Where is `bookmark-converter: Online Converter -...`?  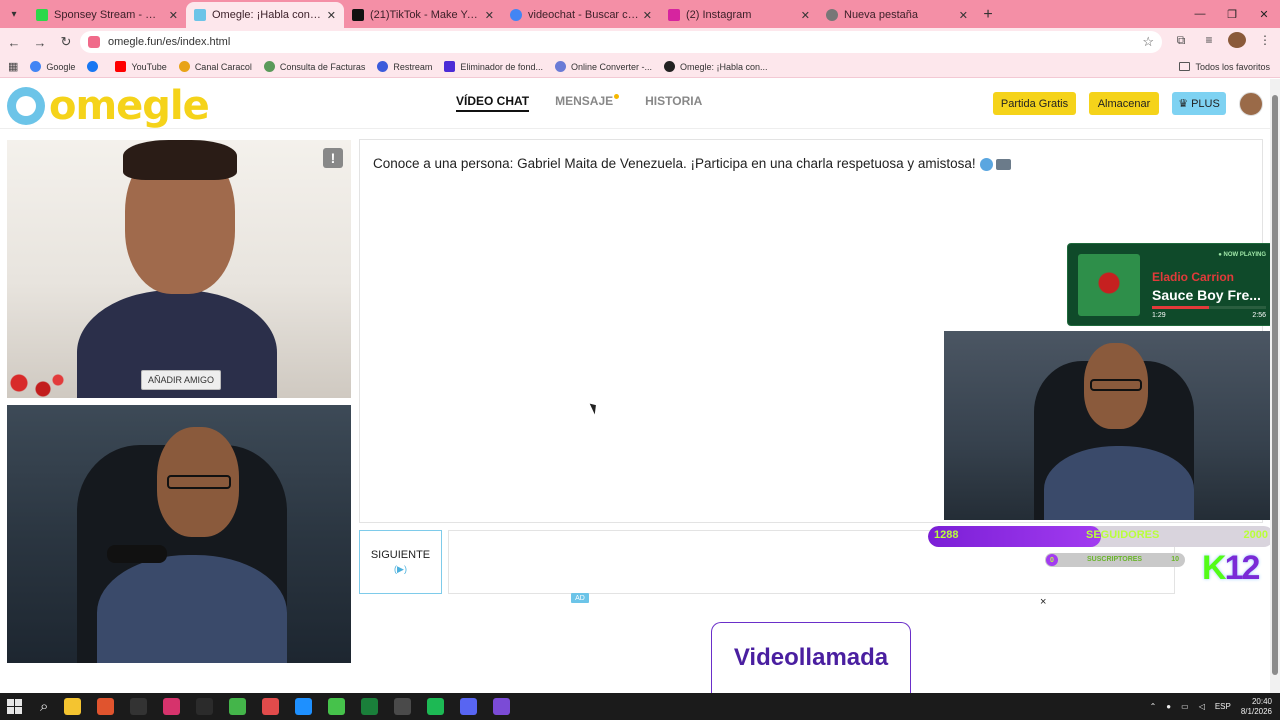 bookmark-converter: Online Converter -... is located at coordinates (603, 66).